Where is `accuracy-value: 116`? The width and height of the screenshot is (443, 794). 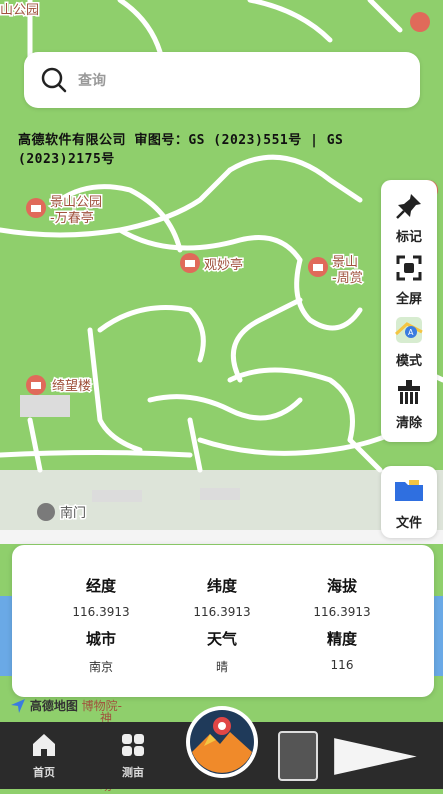
accuracy-value: 116 is located at coordinates (342, 665).